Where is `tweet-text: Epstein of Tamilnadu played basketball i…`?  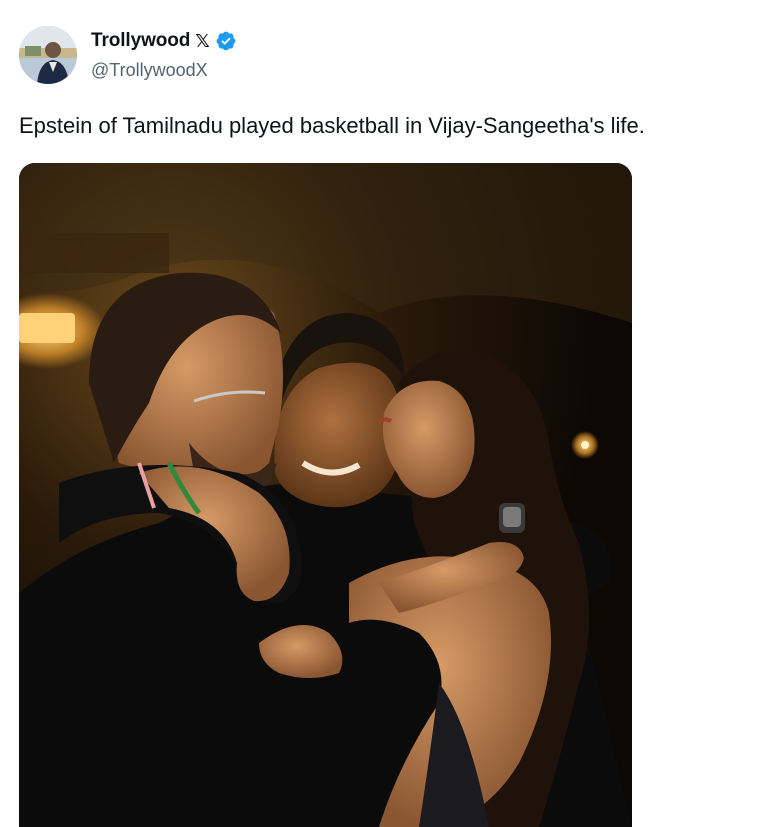 tweet-text: Epstein of Tamilnadu played basketball i… is located at coordinates (332, 125).